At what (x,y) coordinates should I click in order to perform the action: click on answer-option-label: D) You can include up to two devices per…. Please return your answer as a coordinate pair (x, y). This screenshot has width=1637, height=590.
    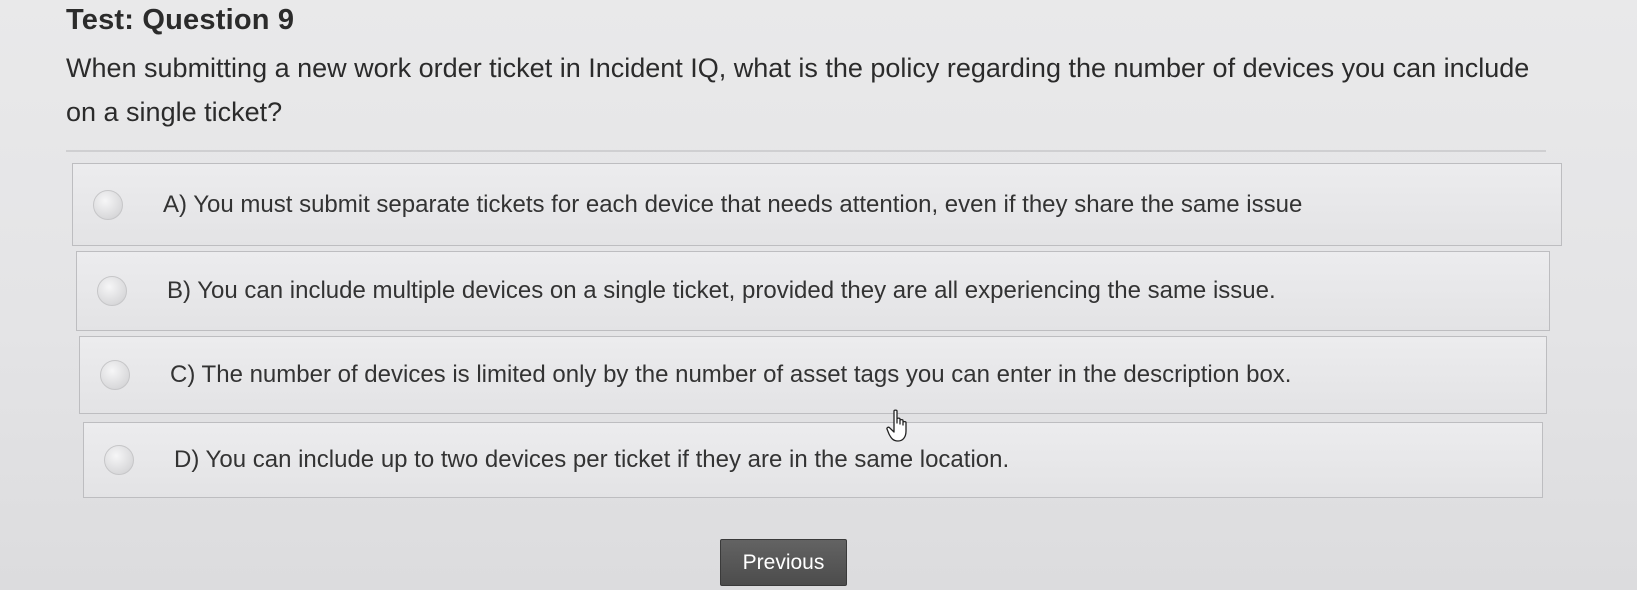
    Looking at the image, I should click on (592, 459).